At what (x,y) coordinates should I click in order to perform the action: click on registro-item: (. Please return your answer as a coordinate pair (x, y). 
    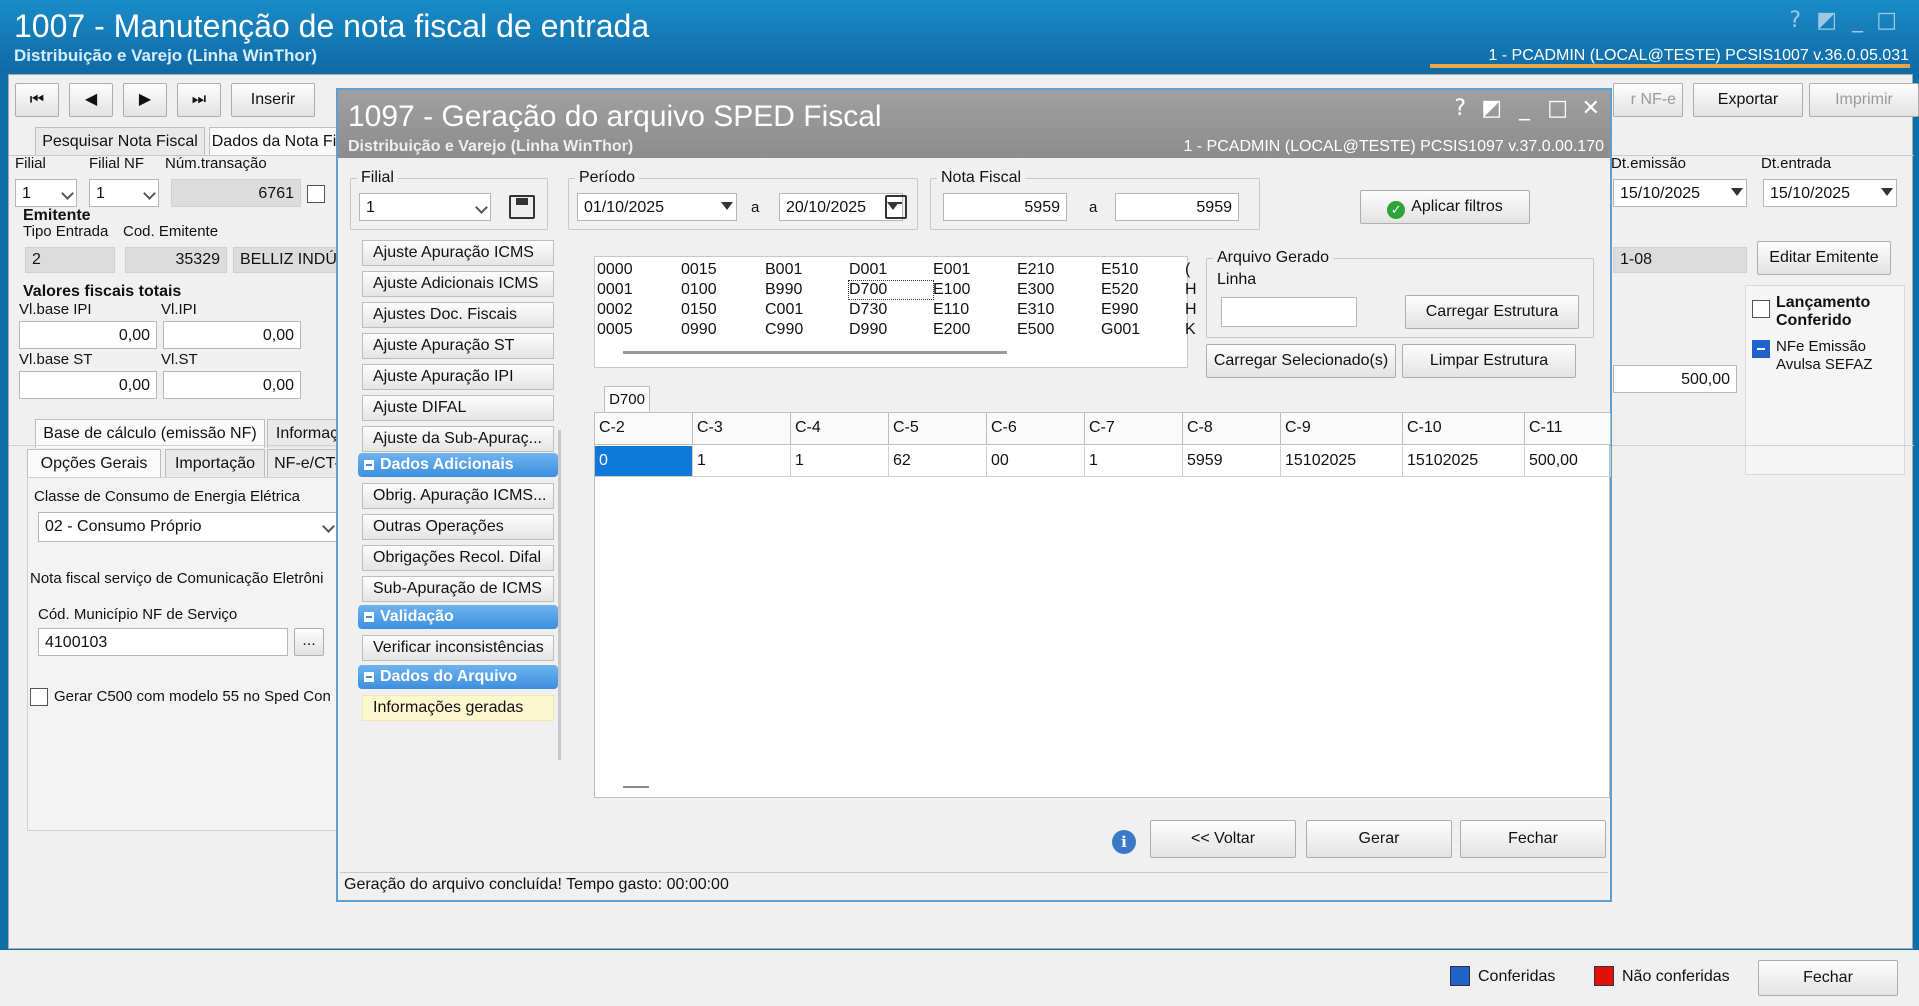
    Looking at the image, I should click on (1187, 270).